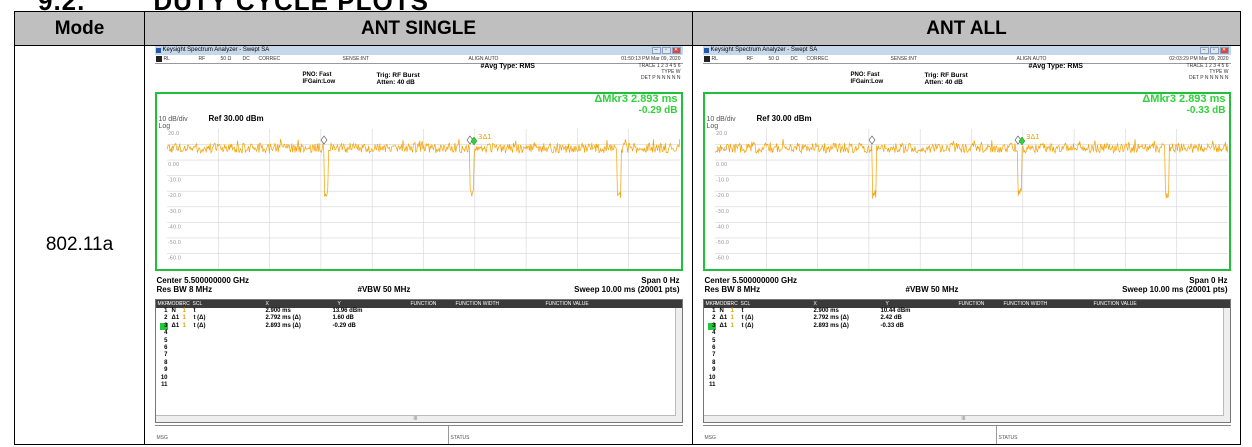  What do you see at coordinates (722, 181) in the screenshot?
I see `y-tick-label: -10.0` at bounding box center [722, 181].